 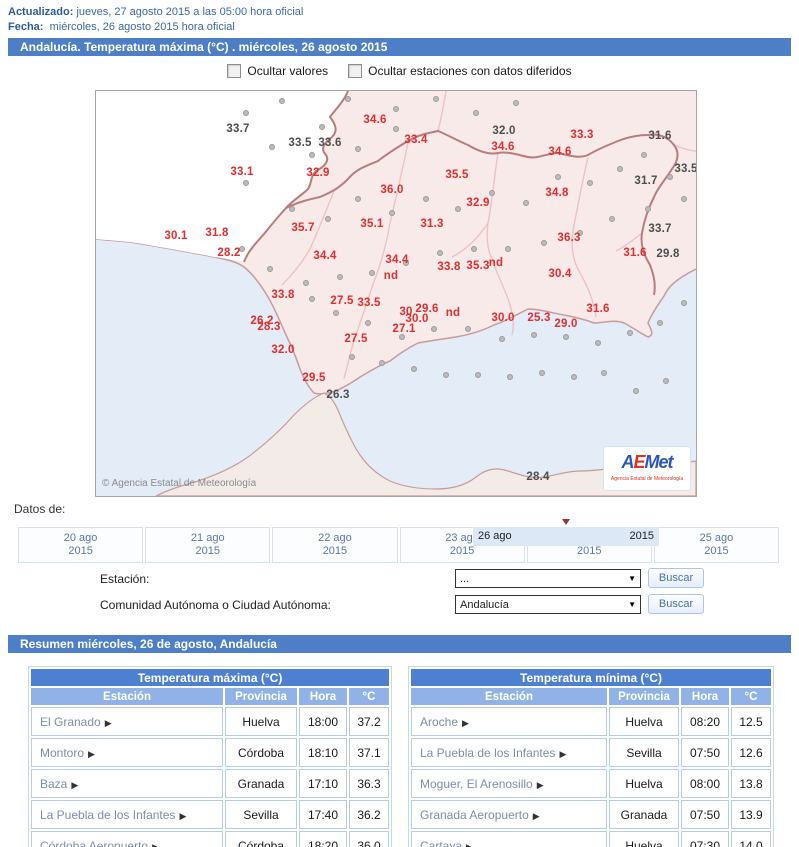 What do you see at coordinates (705, 721) in the screenshot?
I see `hour-cell: 08:20` at bounding box center [705, 721].